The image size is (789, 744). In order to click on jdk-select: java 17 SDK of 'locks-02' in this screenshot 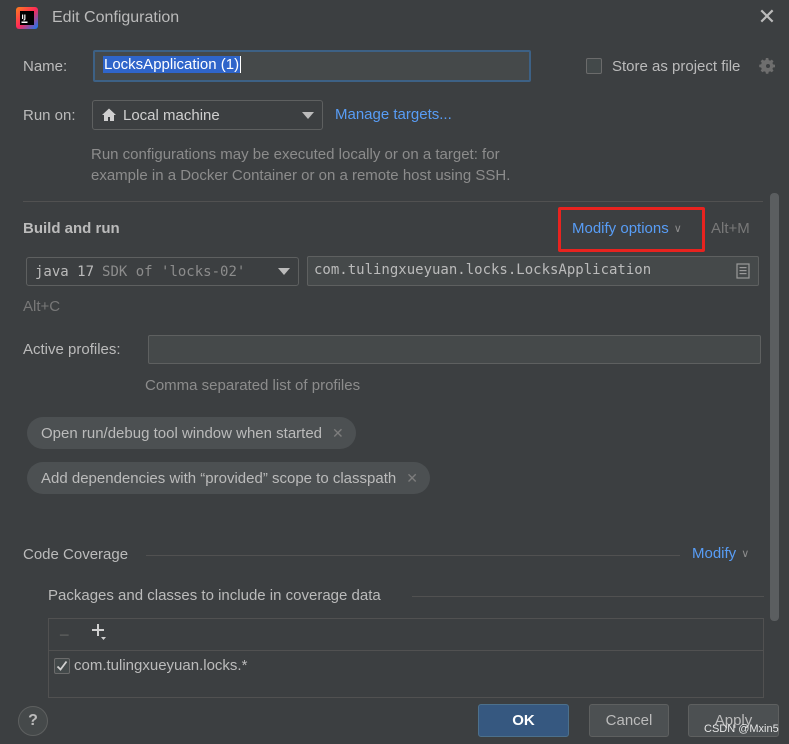, I will do `click(162, 271)`.